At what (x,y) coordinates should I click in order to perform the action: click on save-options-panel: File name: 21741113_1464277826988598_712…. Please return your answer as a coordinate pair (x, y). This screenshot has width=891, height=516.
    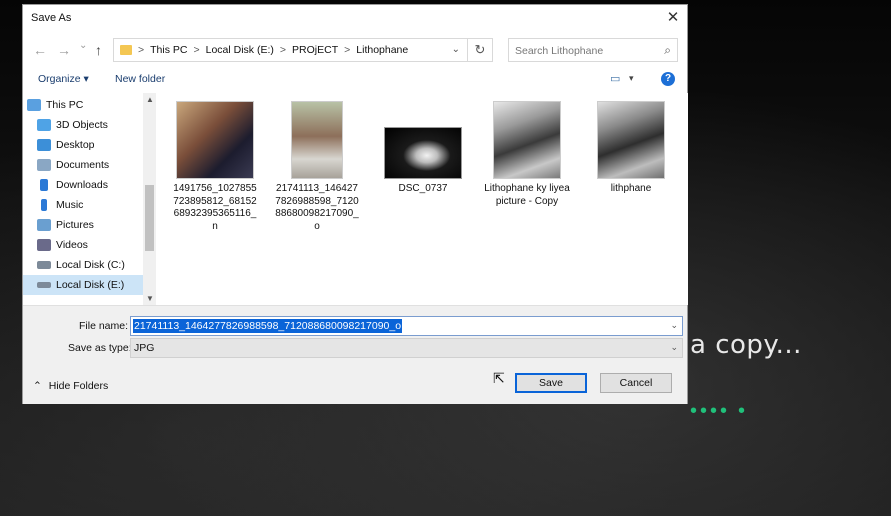
    Looking at the image, I should click on (355, 354).